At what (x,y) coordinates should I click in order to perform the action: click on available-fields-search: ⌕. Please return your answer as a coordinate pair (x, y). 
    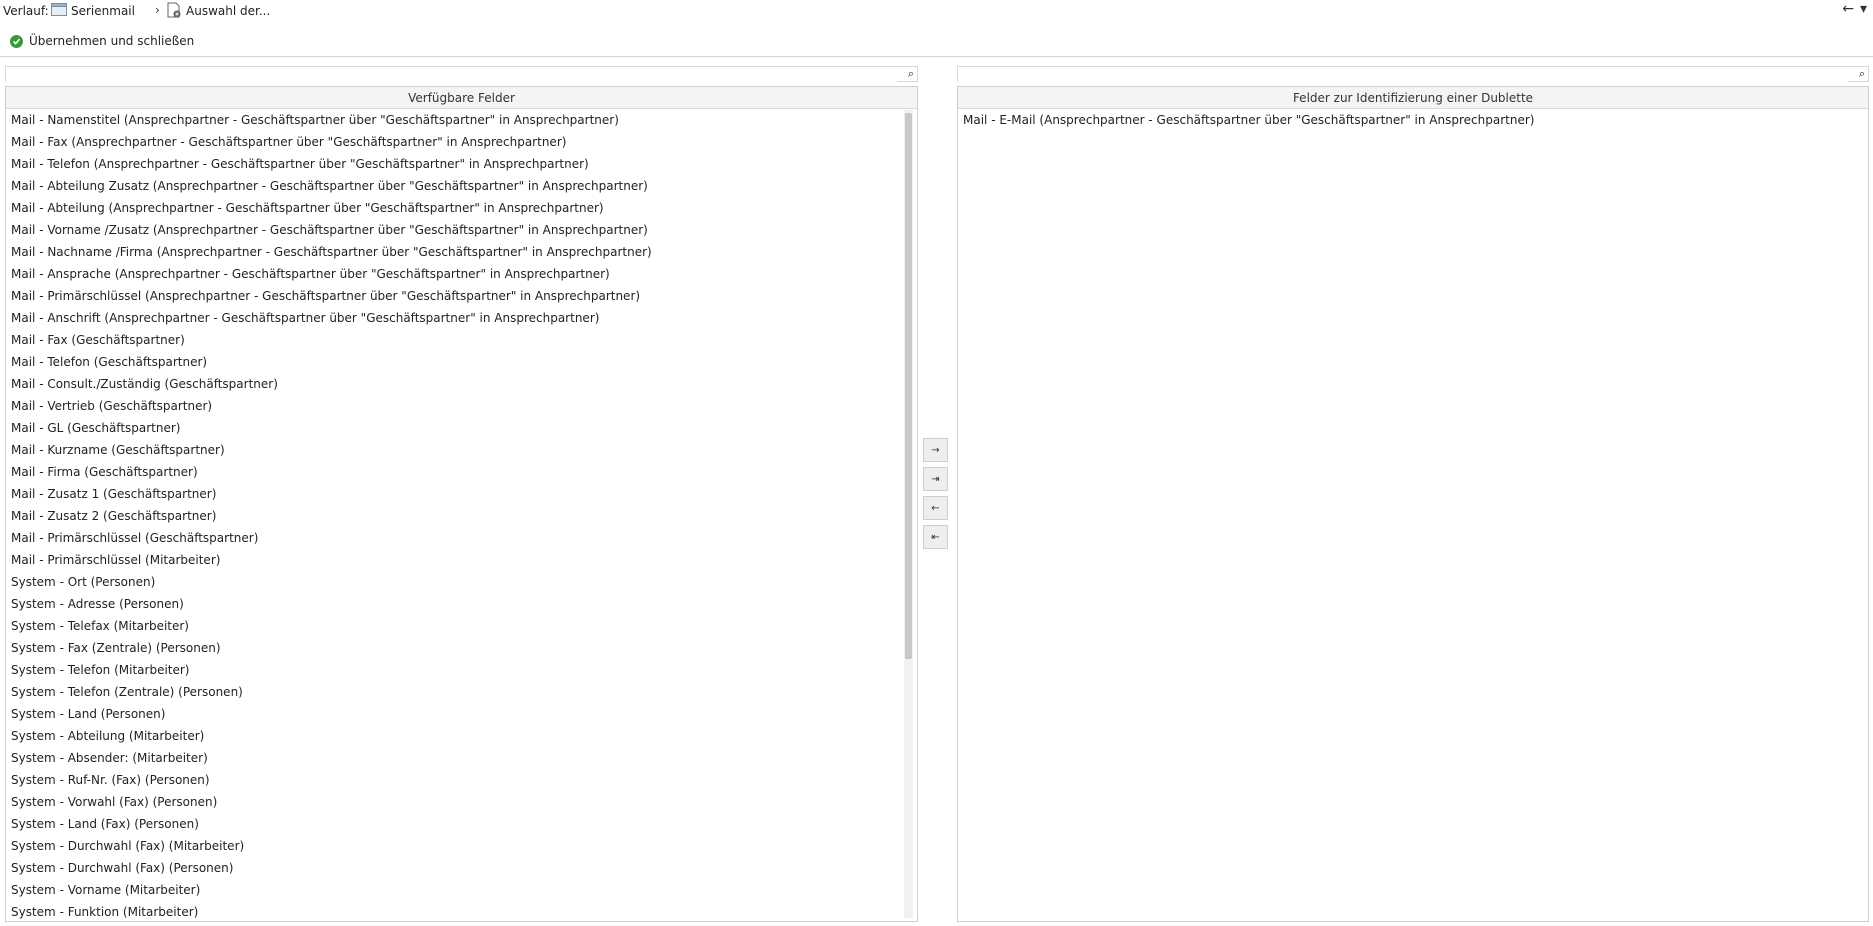
    Looking at the image, I should click on (461, 74).